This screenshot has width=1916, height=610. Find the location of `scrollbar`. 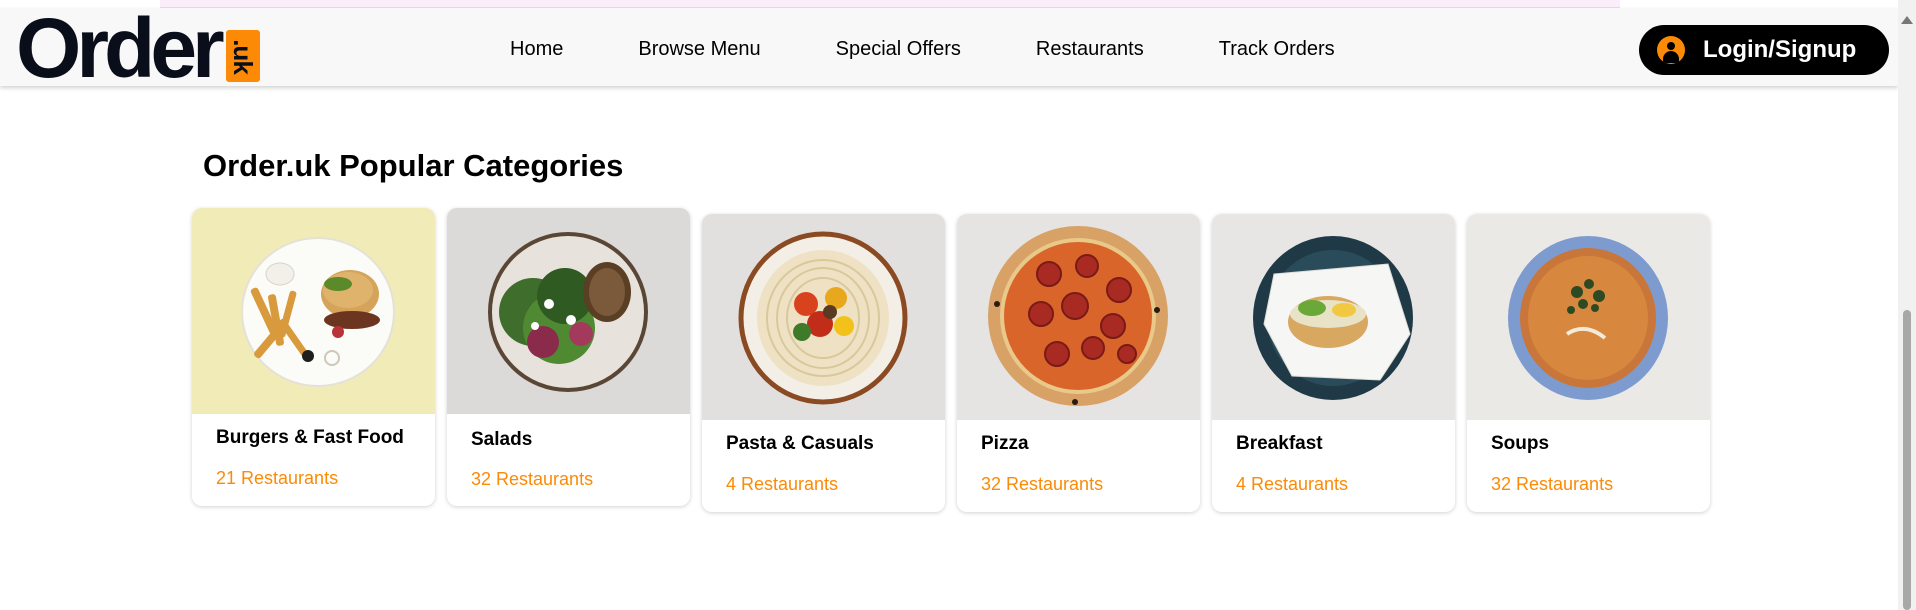

scrollbar is located at coordinates (1907, 305).